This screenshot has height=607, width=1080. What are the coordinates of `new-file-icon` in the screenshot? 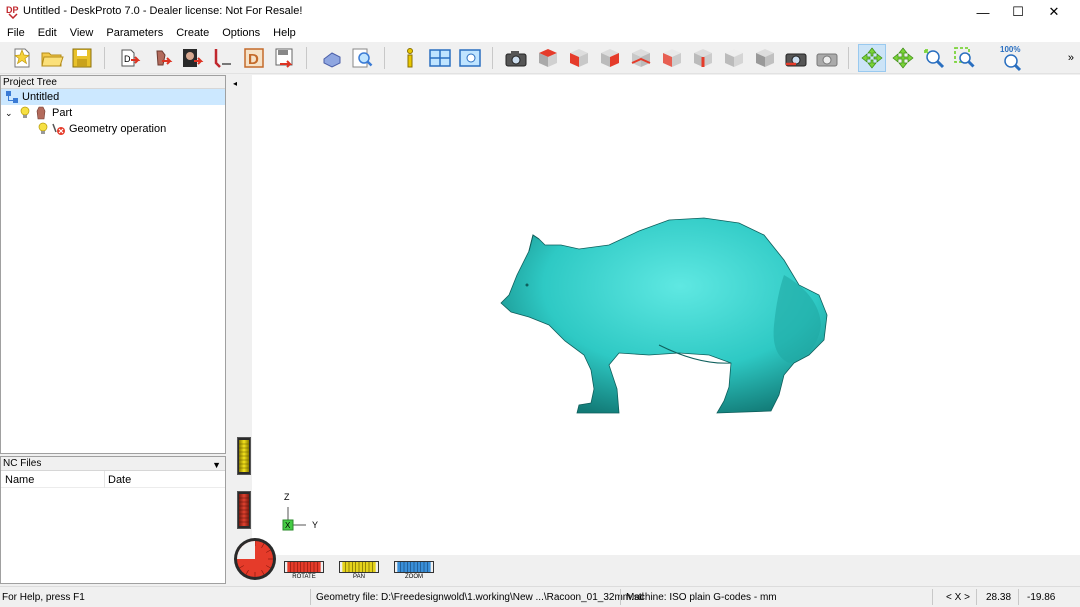 It's located at (22, 58).